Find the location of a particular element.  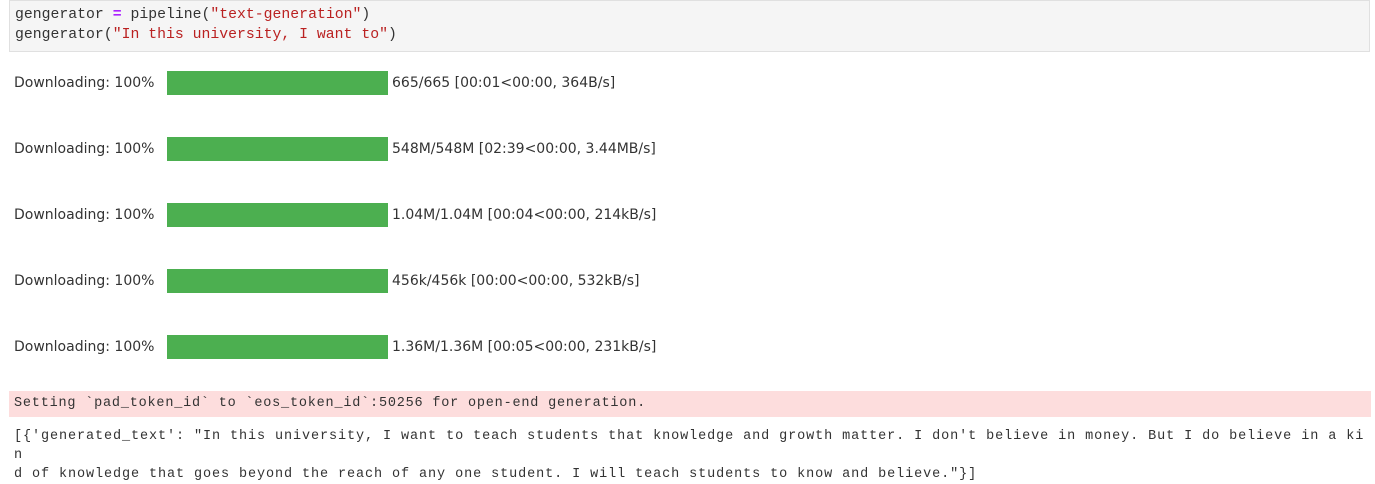

progress-info: 456k/456k [00:00<00:00, 532kB/s] is located at coordinates (516, 281).